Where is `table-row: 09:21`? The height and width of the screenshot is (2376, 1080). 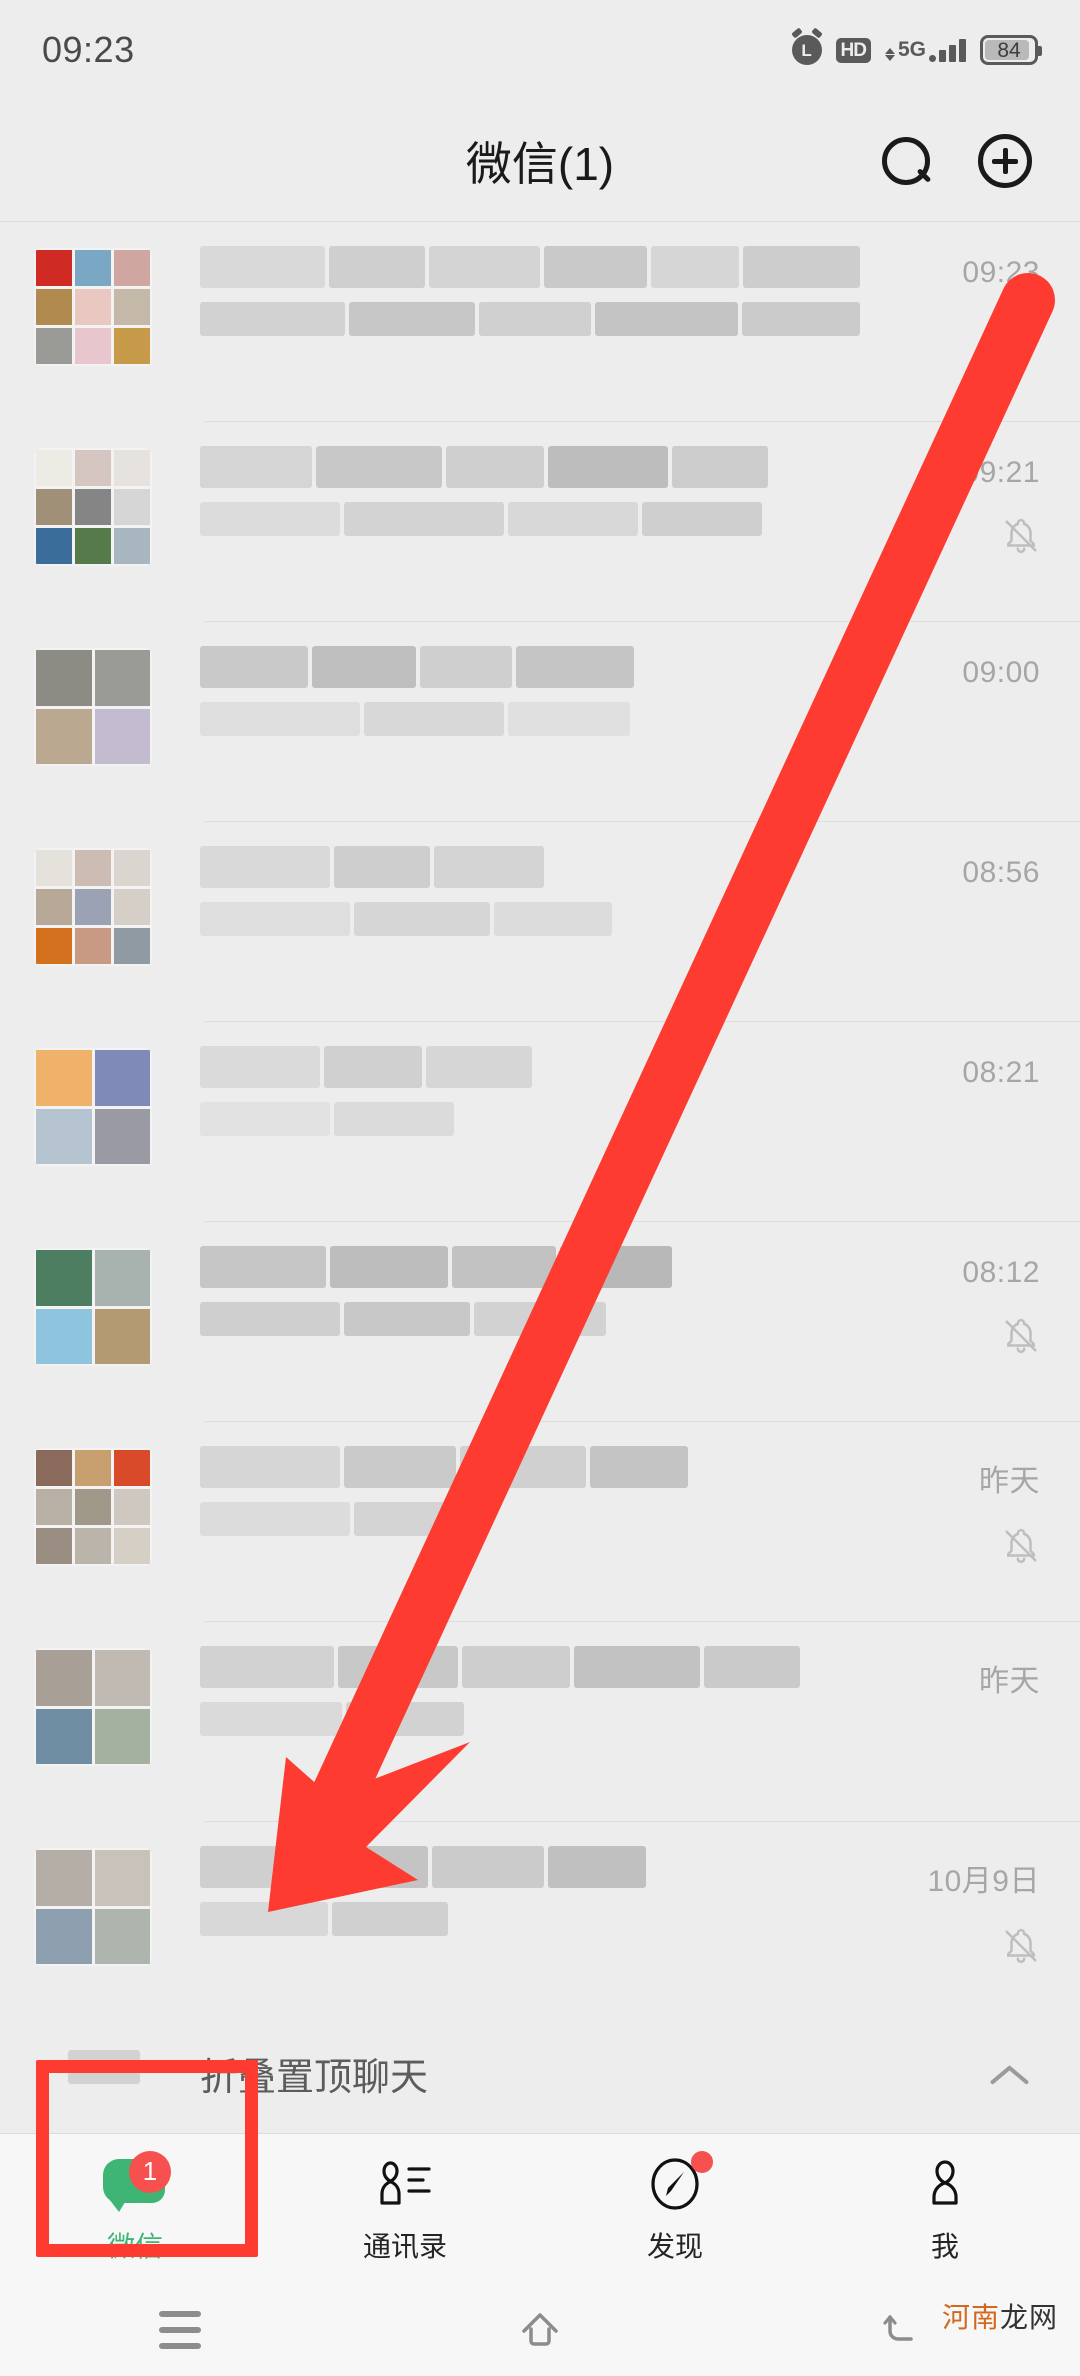 table-row: 09:21 is located at coordinates (540, 522).